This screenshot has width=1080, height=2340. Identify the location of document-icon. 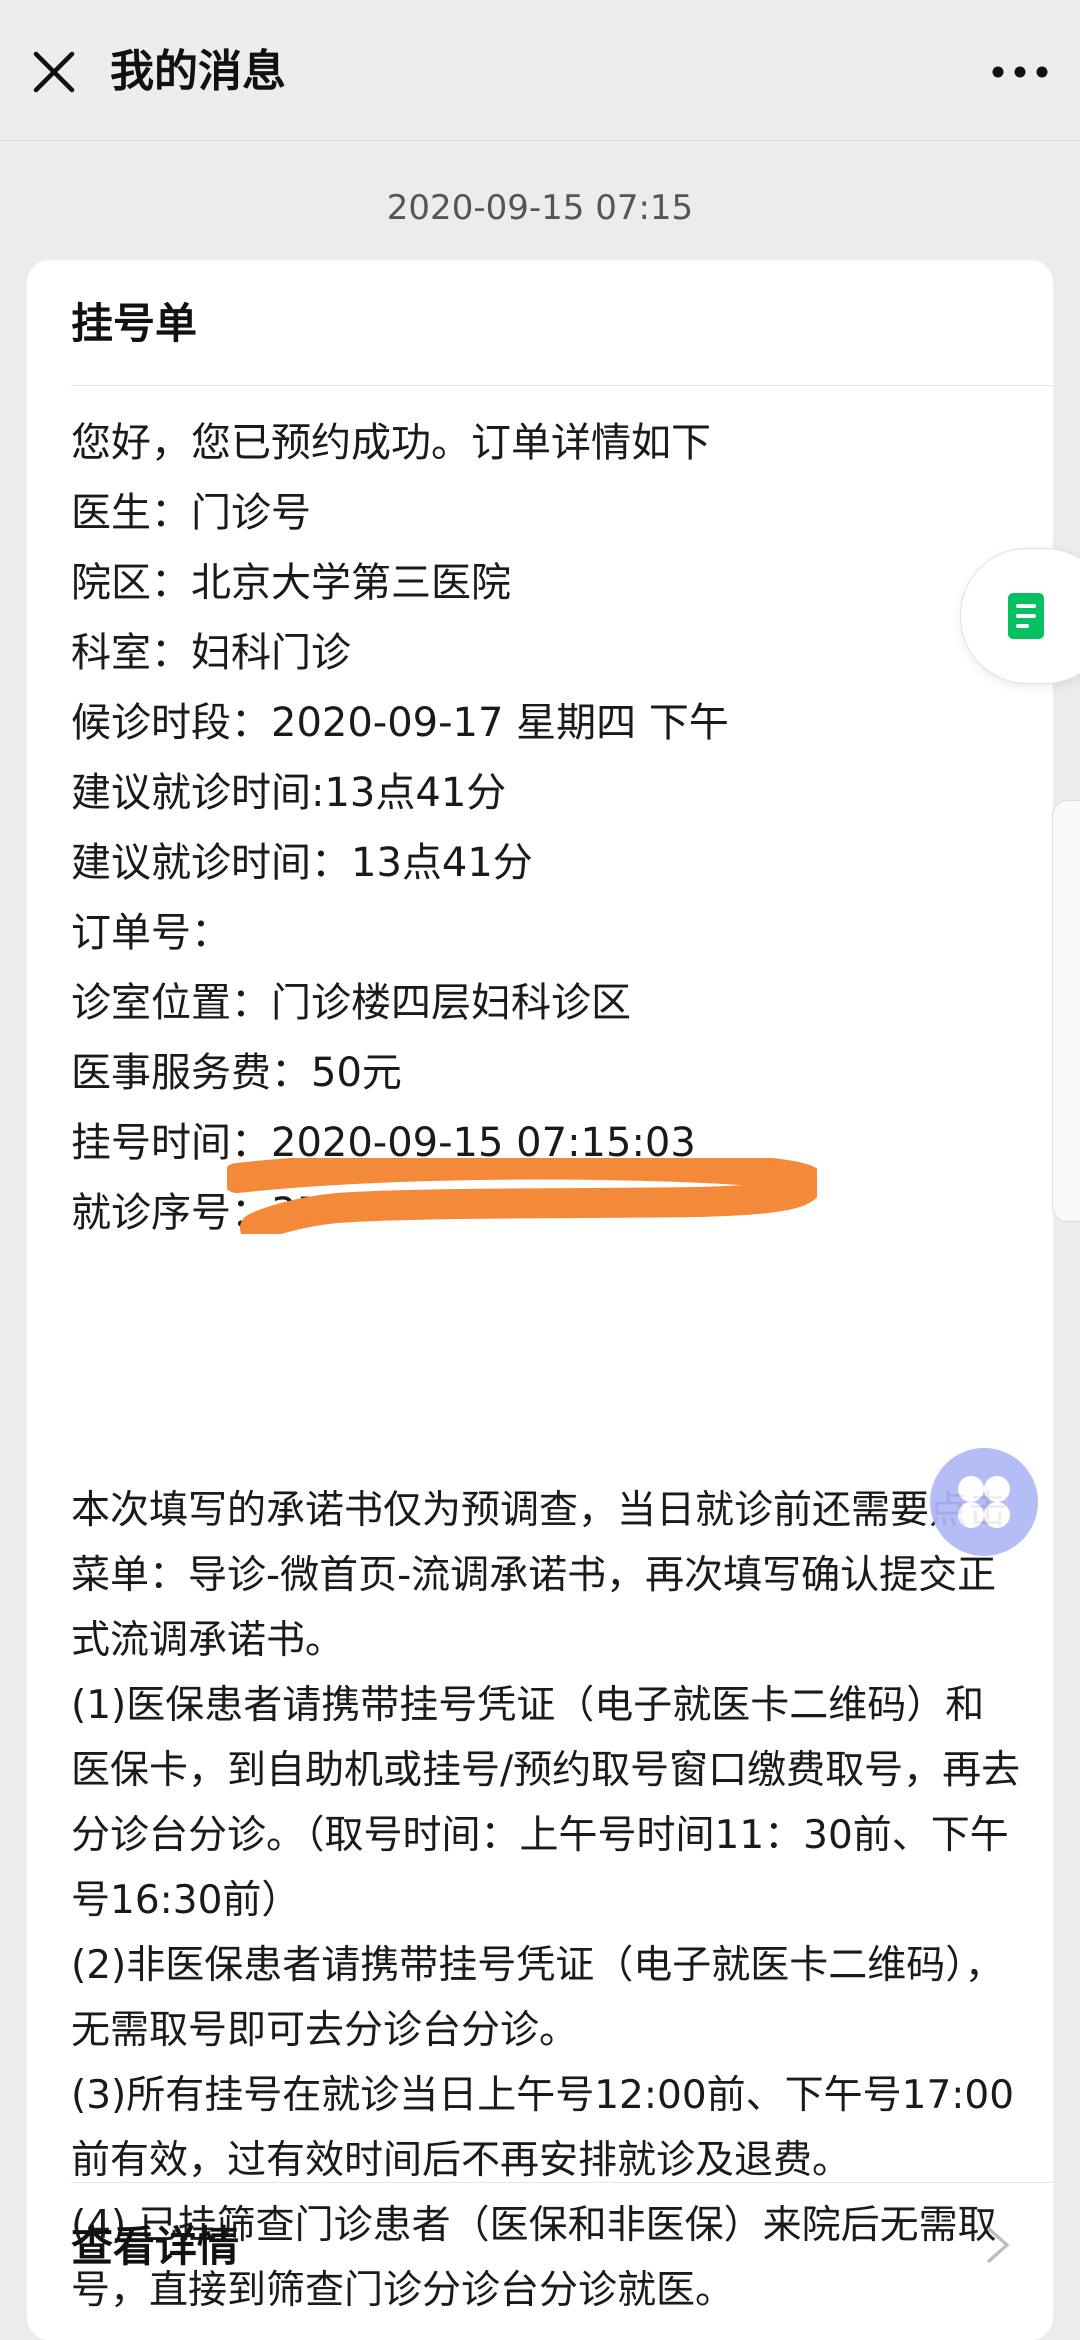
(1026, 616).